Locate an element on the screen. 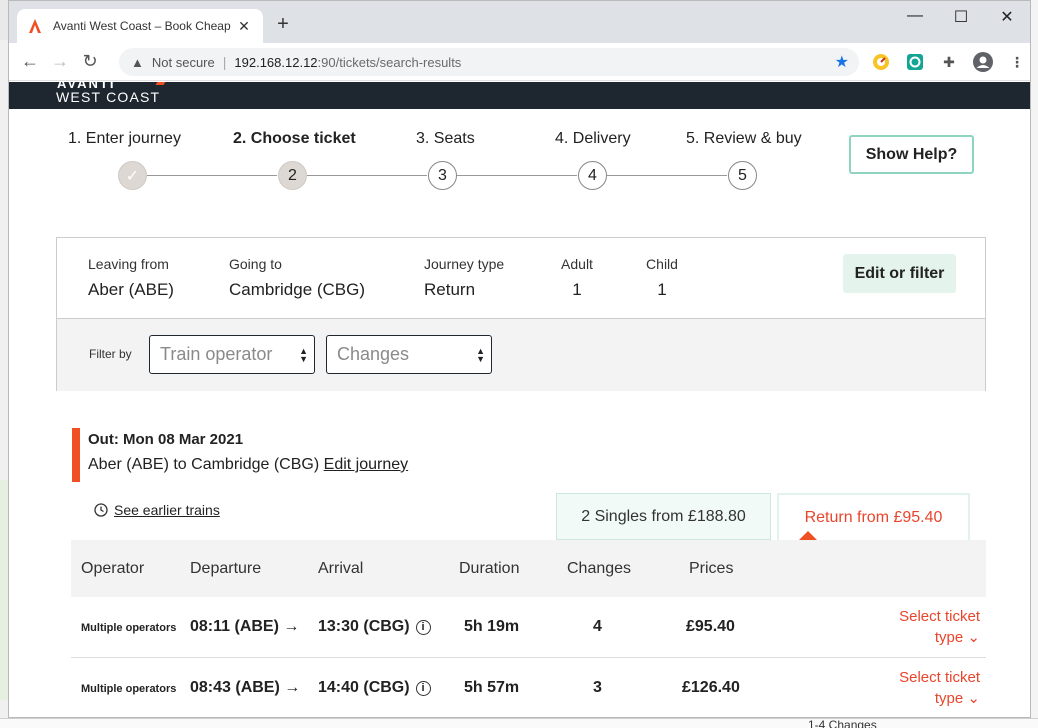 This screenshot has width=1038, height=728. extensions-puzzle-icon: ✚ is located at coordinates (949, 62).